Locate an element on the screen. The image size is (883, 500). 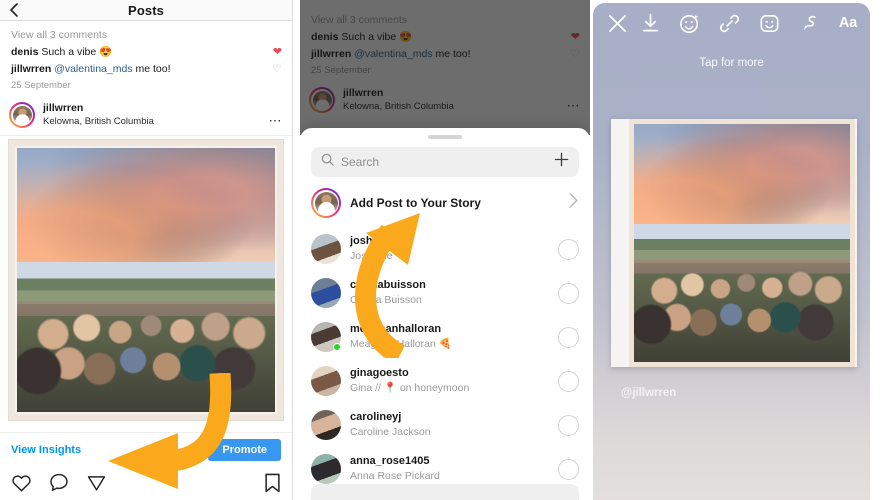
view-insights-link: View Insights is located at coordinates (46, 450).